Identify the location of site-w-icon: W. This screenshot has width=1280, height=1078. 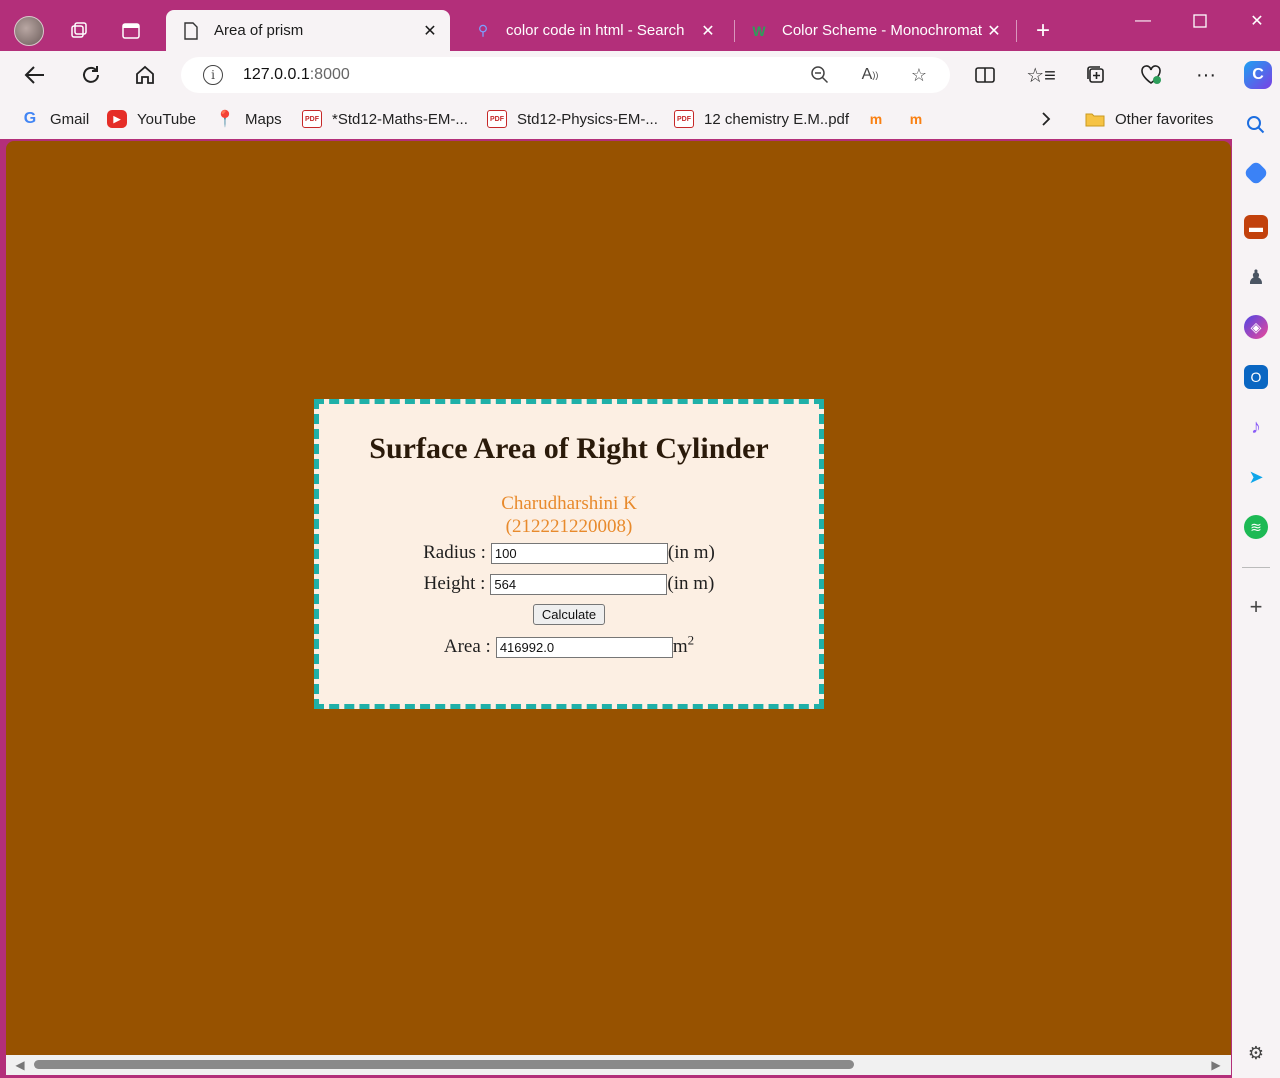
(759, 30).